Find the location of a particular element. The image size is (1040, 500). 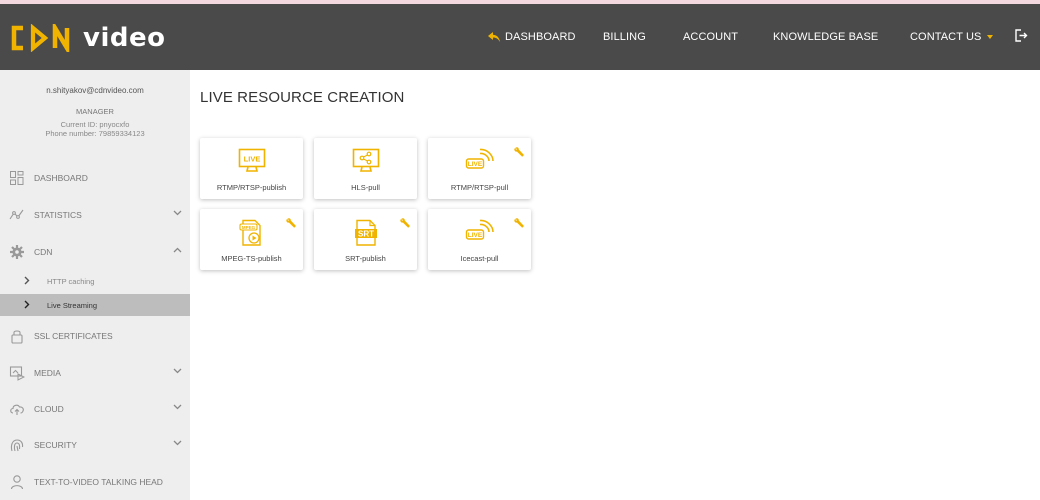

sidebar-subitem-http-caching: HTTP caching is located at coordinates (95, 281).